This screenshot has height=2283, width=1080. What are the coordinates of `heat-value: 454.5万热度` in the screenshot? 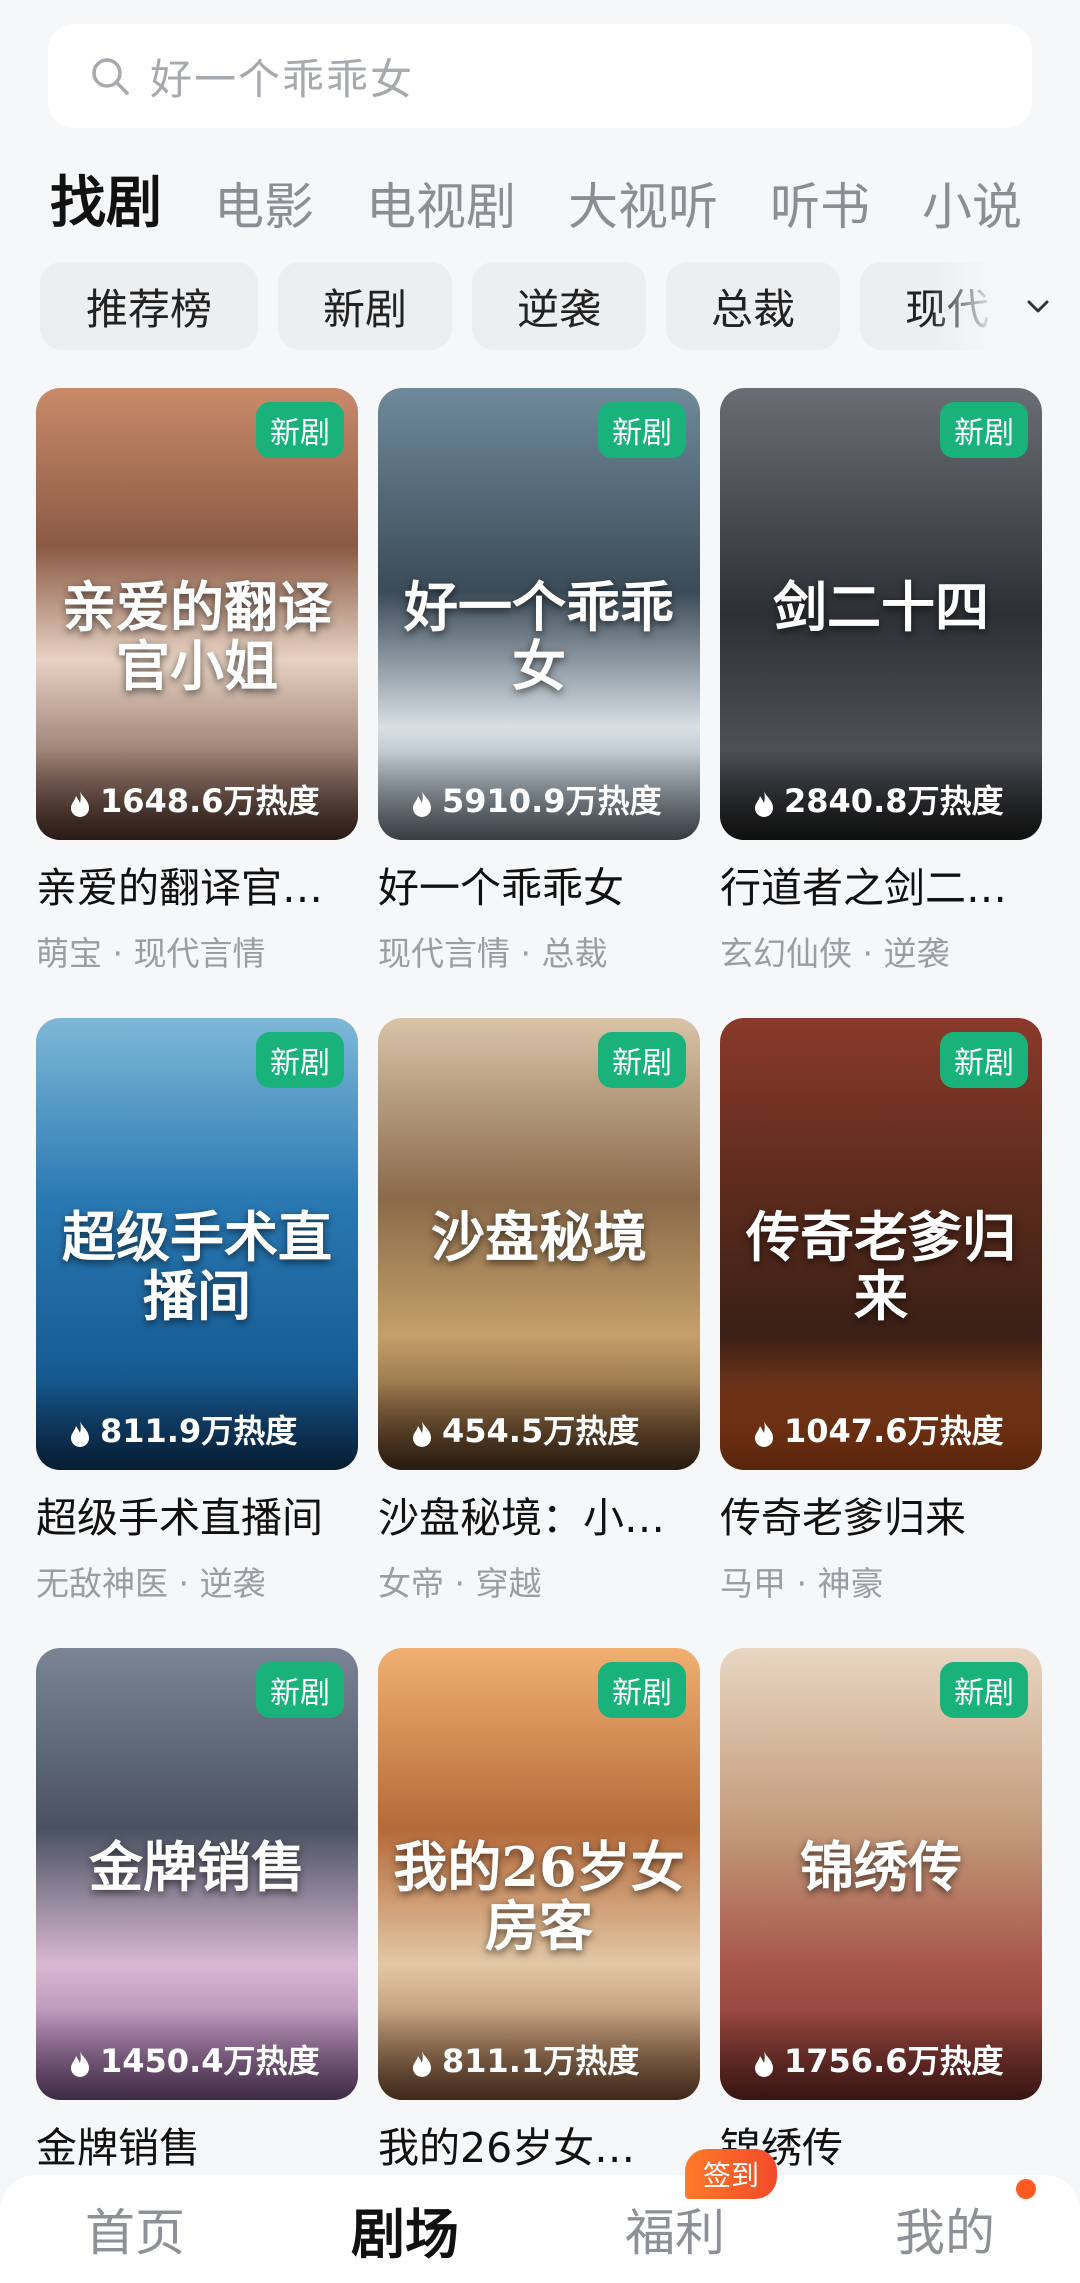 It's located at (541, 1431).